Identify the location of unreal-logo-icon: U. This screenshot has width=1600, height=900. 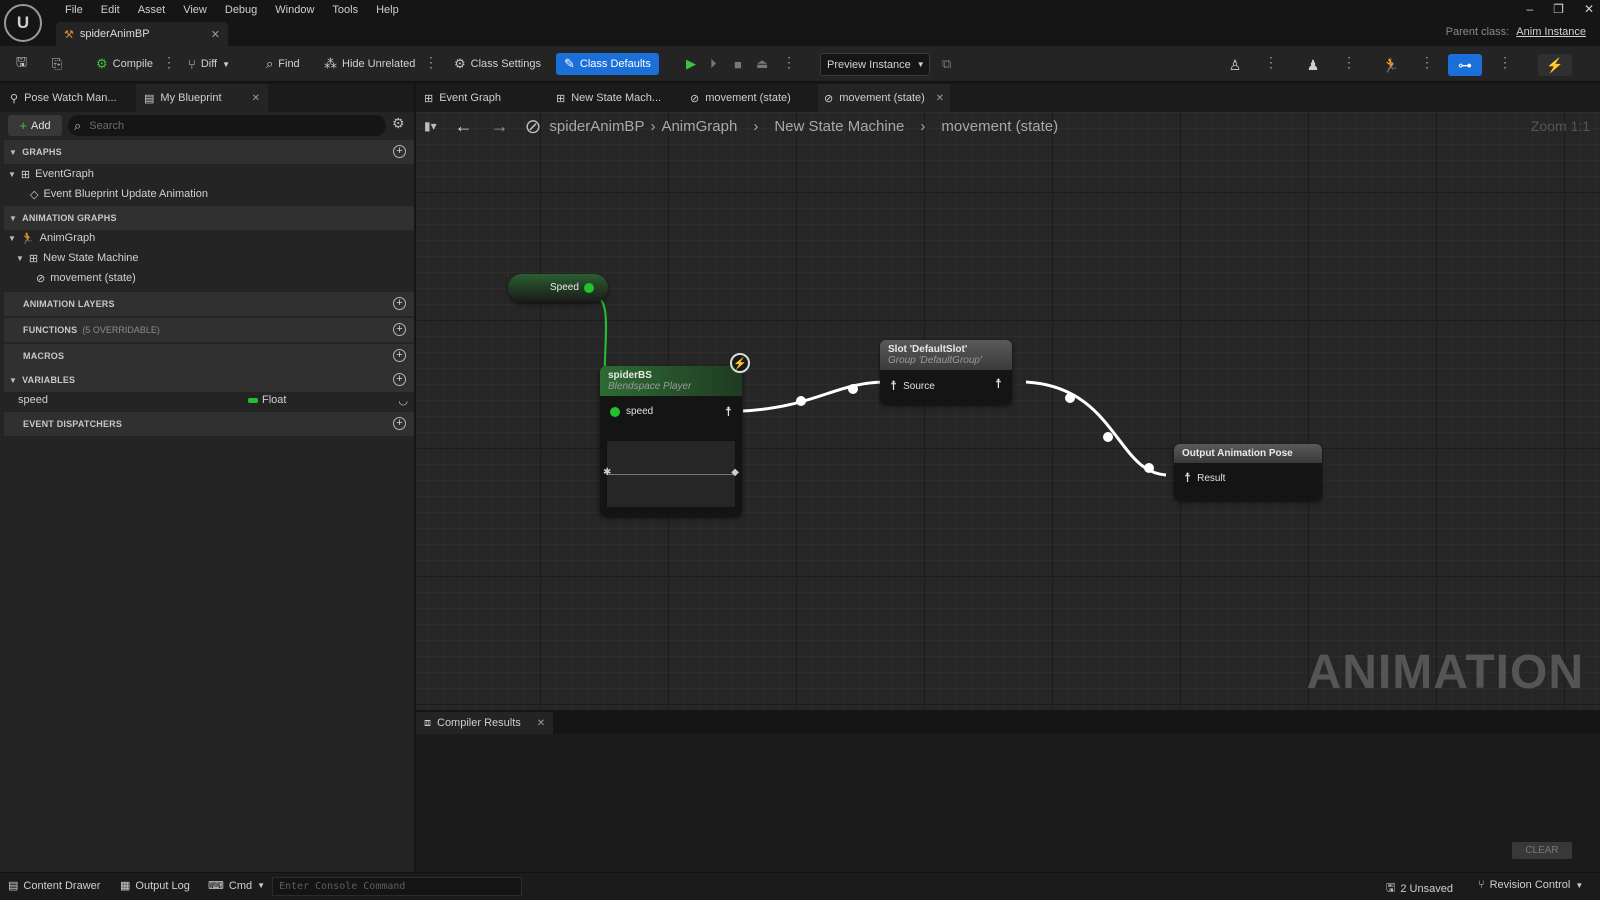
(23, 23).